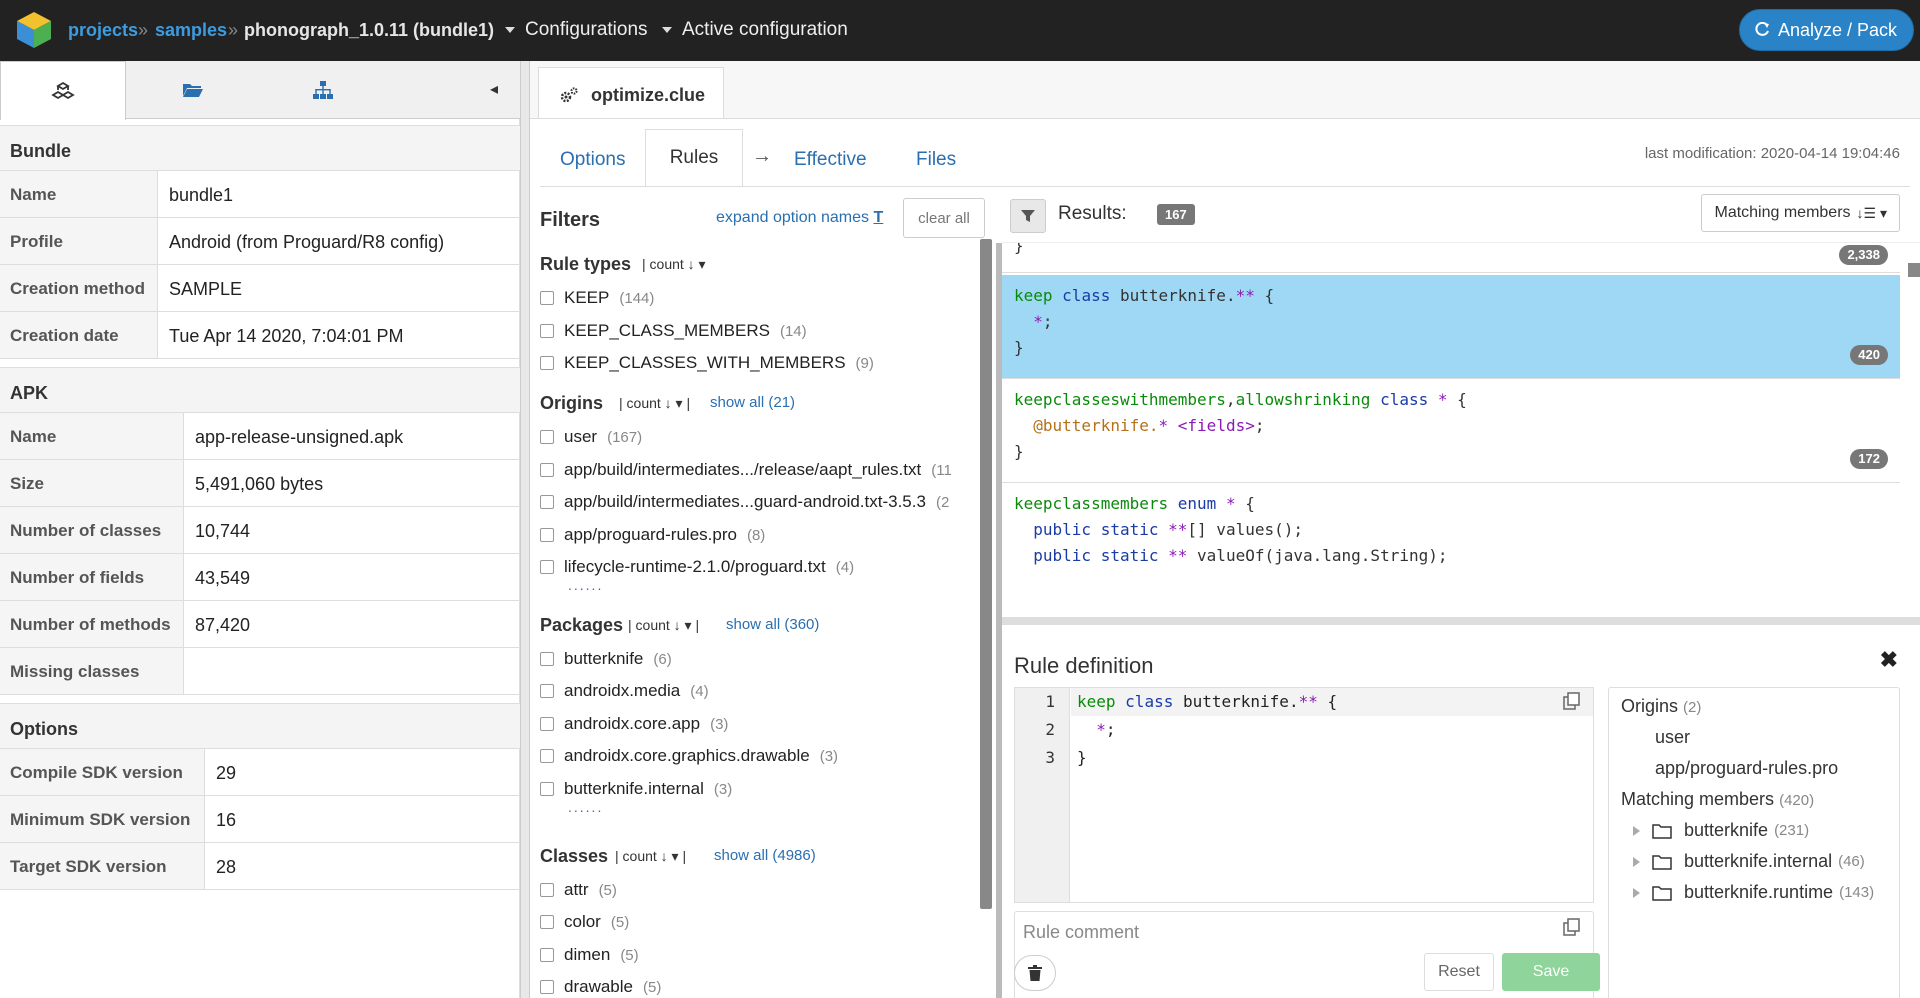 This screenshot has width=1920, height=998. I want to click on filter-item: lifecycle-runtime-2.1.0/proguard.txt (4), so click(697, 567).